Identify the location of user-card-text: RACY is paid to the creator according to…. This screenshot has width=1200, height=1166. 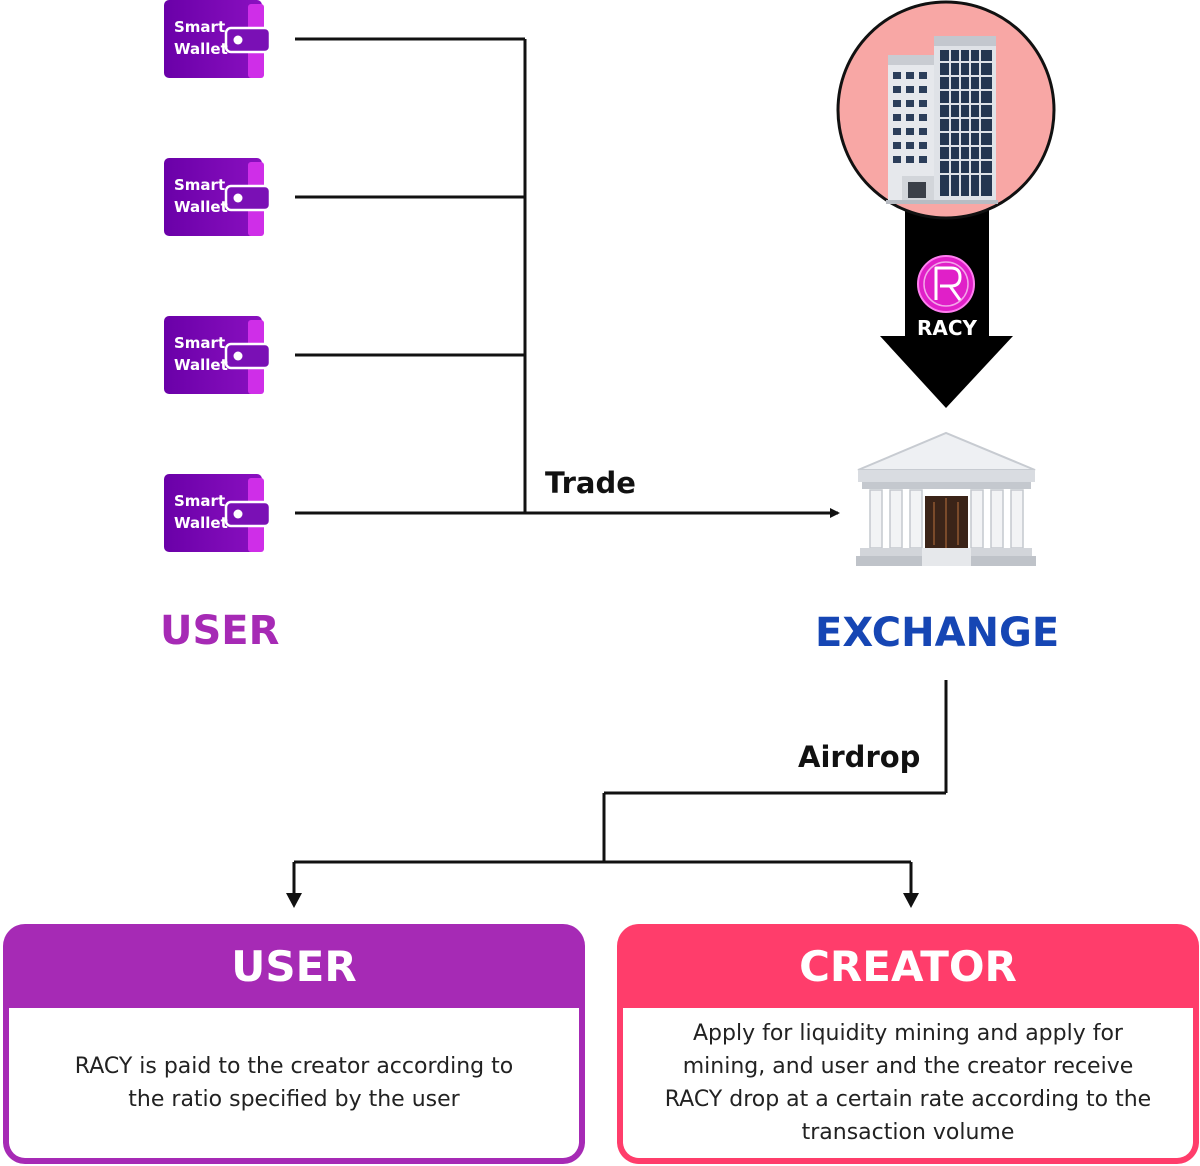
(294, 1083).